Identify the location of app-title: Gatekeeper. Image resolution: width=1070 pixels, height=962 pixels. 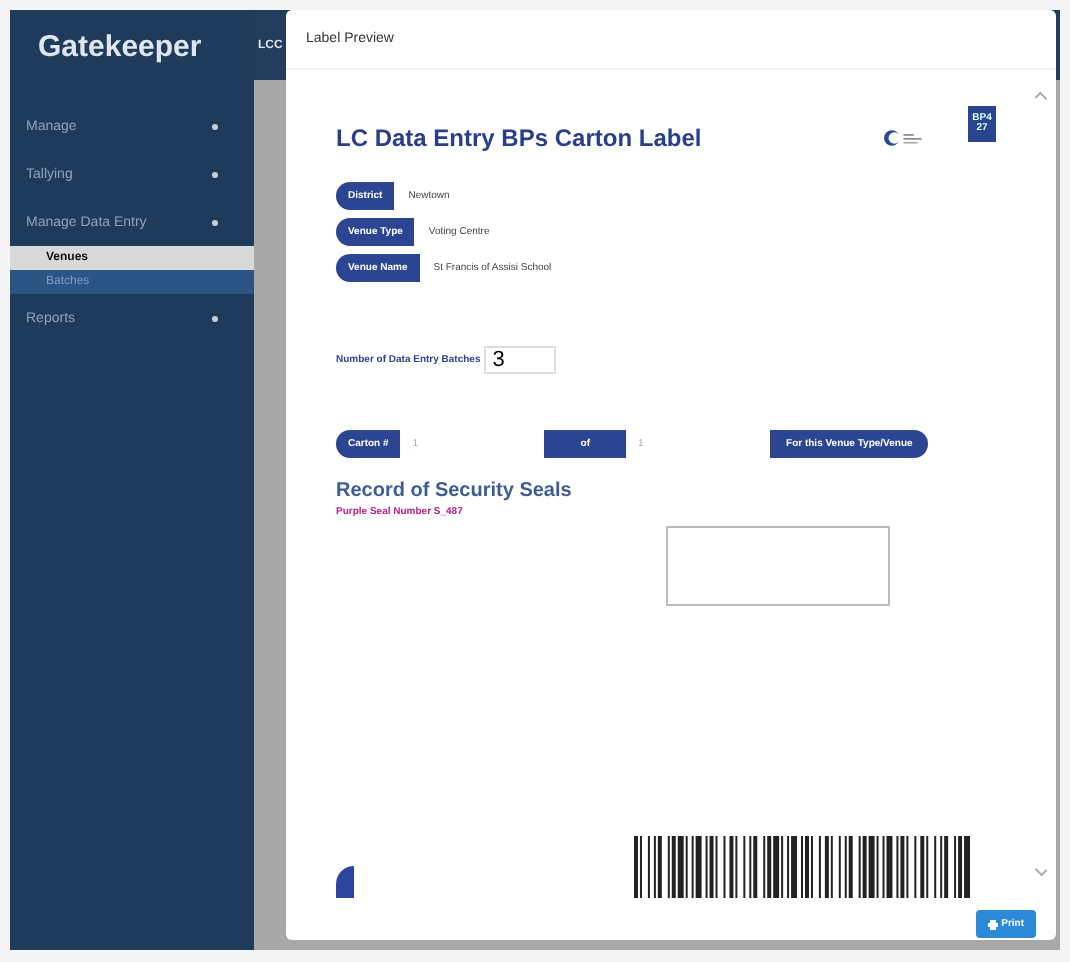
(120, 48).